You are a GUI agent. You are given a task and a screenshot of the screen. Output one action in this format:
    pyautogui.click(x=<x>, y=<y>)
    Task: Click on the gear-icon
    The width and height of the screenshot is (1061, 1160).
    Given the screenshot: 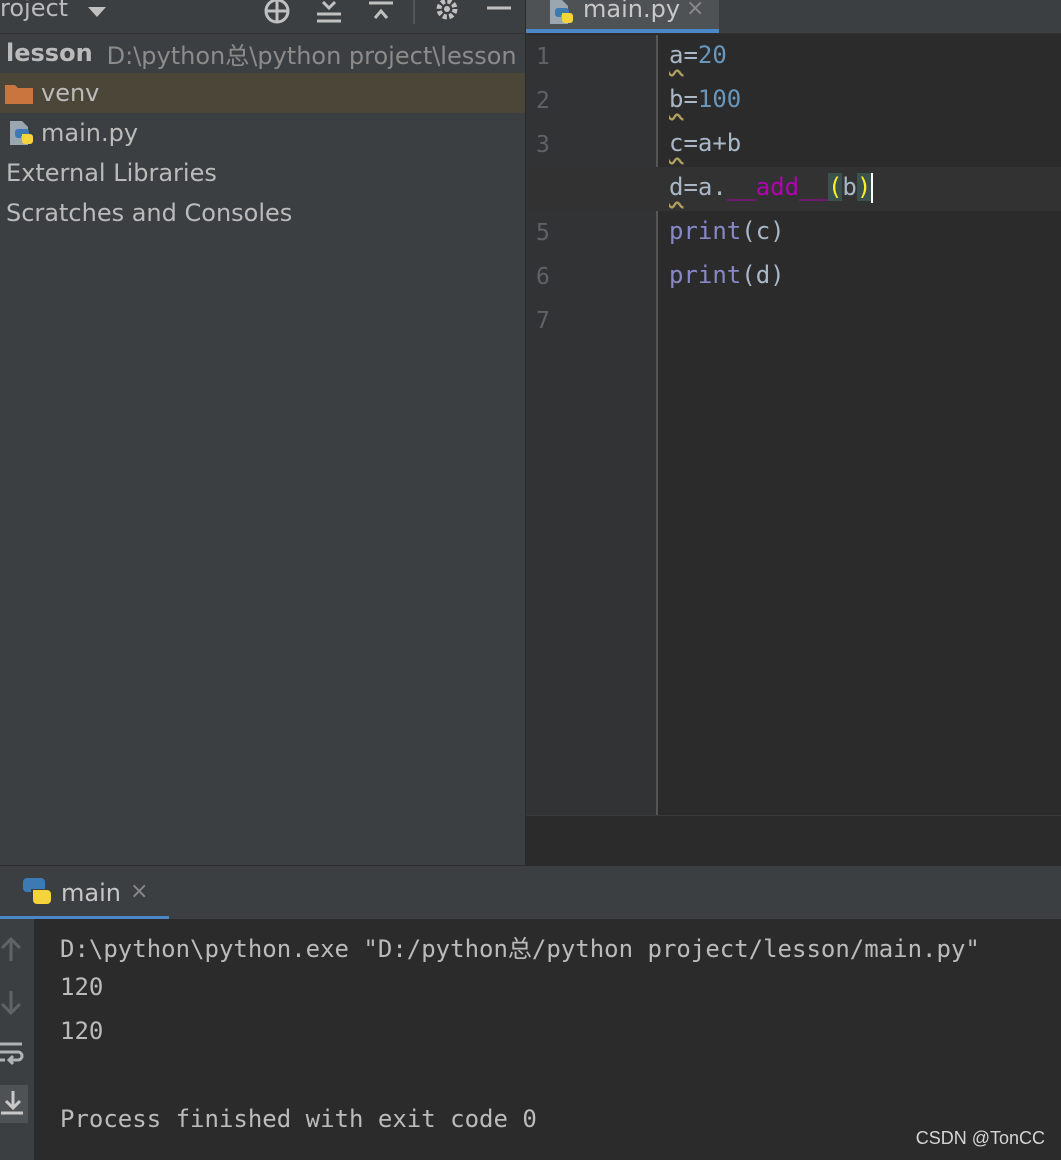 What is the action you would take?
    pyautogui.click(x=447, y=12)
    